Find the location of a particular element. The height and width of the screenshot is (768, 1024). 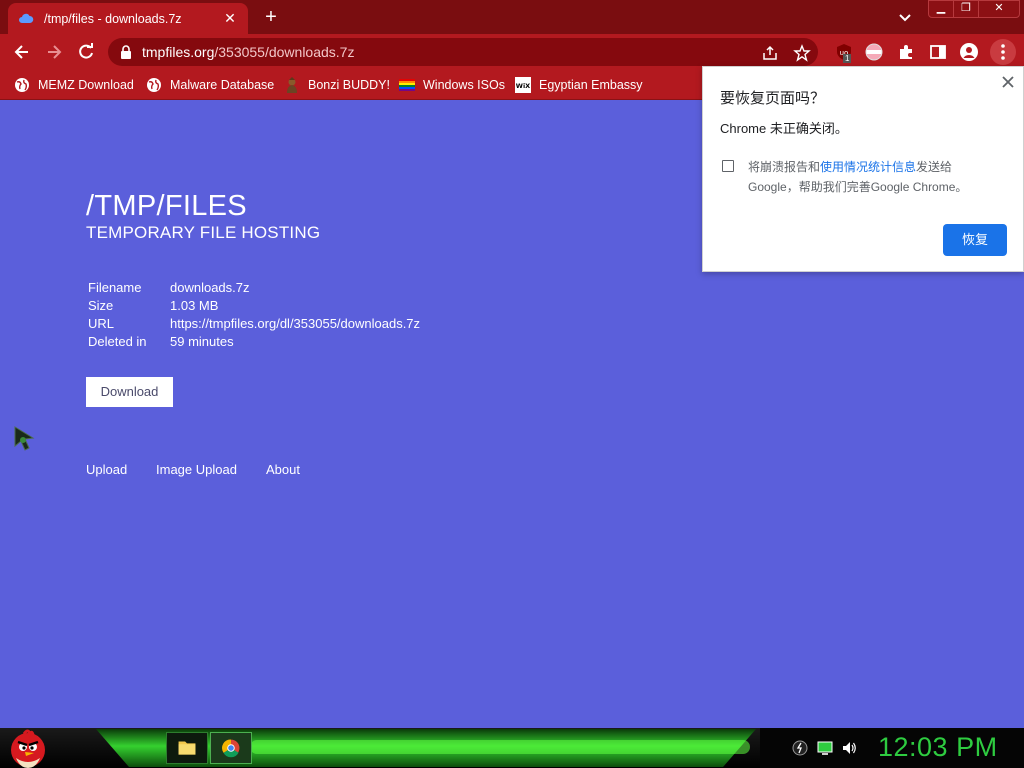

dialog-close-icon is located at coordinates (1008, 82).